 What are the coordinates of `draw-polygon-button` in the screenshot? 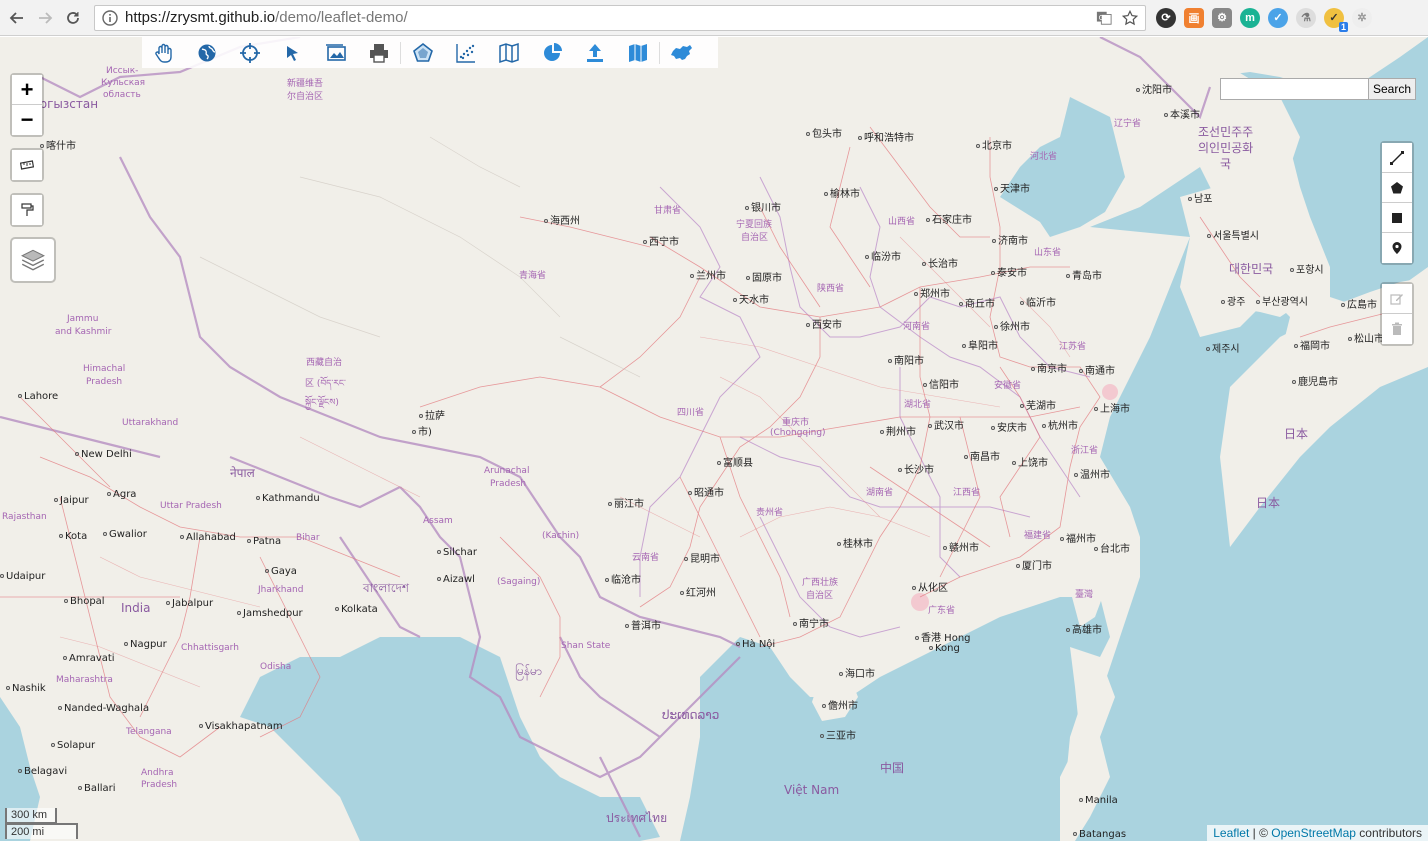 It's located at (1397, 188).